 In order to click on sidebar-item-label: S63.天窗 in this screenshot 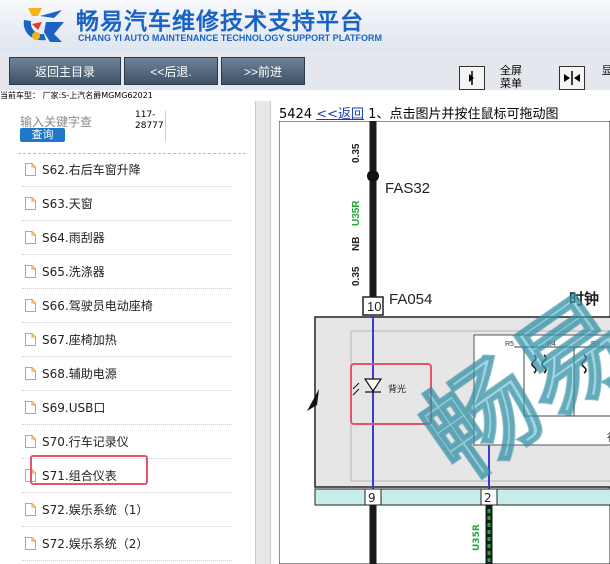, I will do `click(67, 204)`.